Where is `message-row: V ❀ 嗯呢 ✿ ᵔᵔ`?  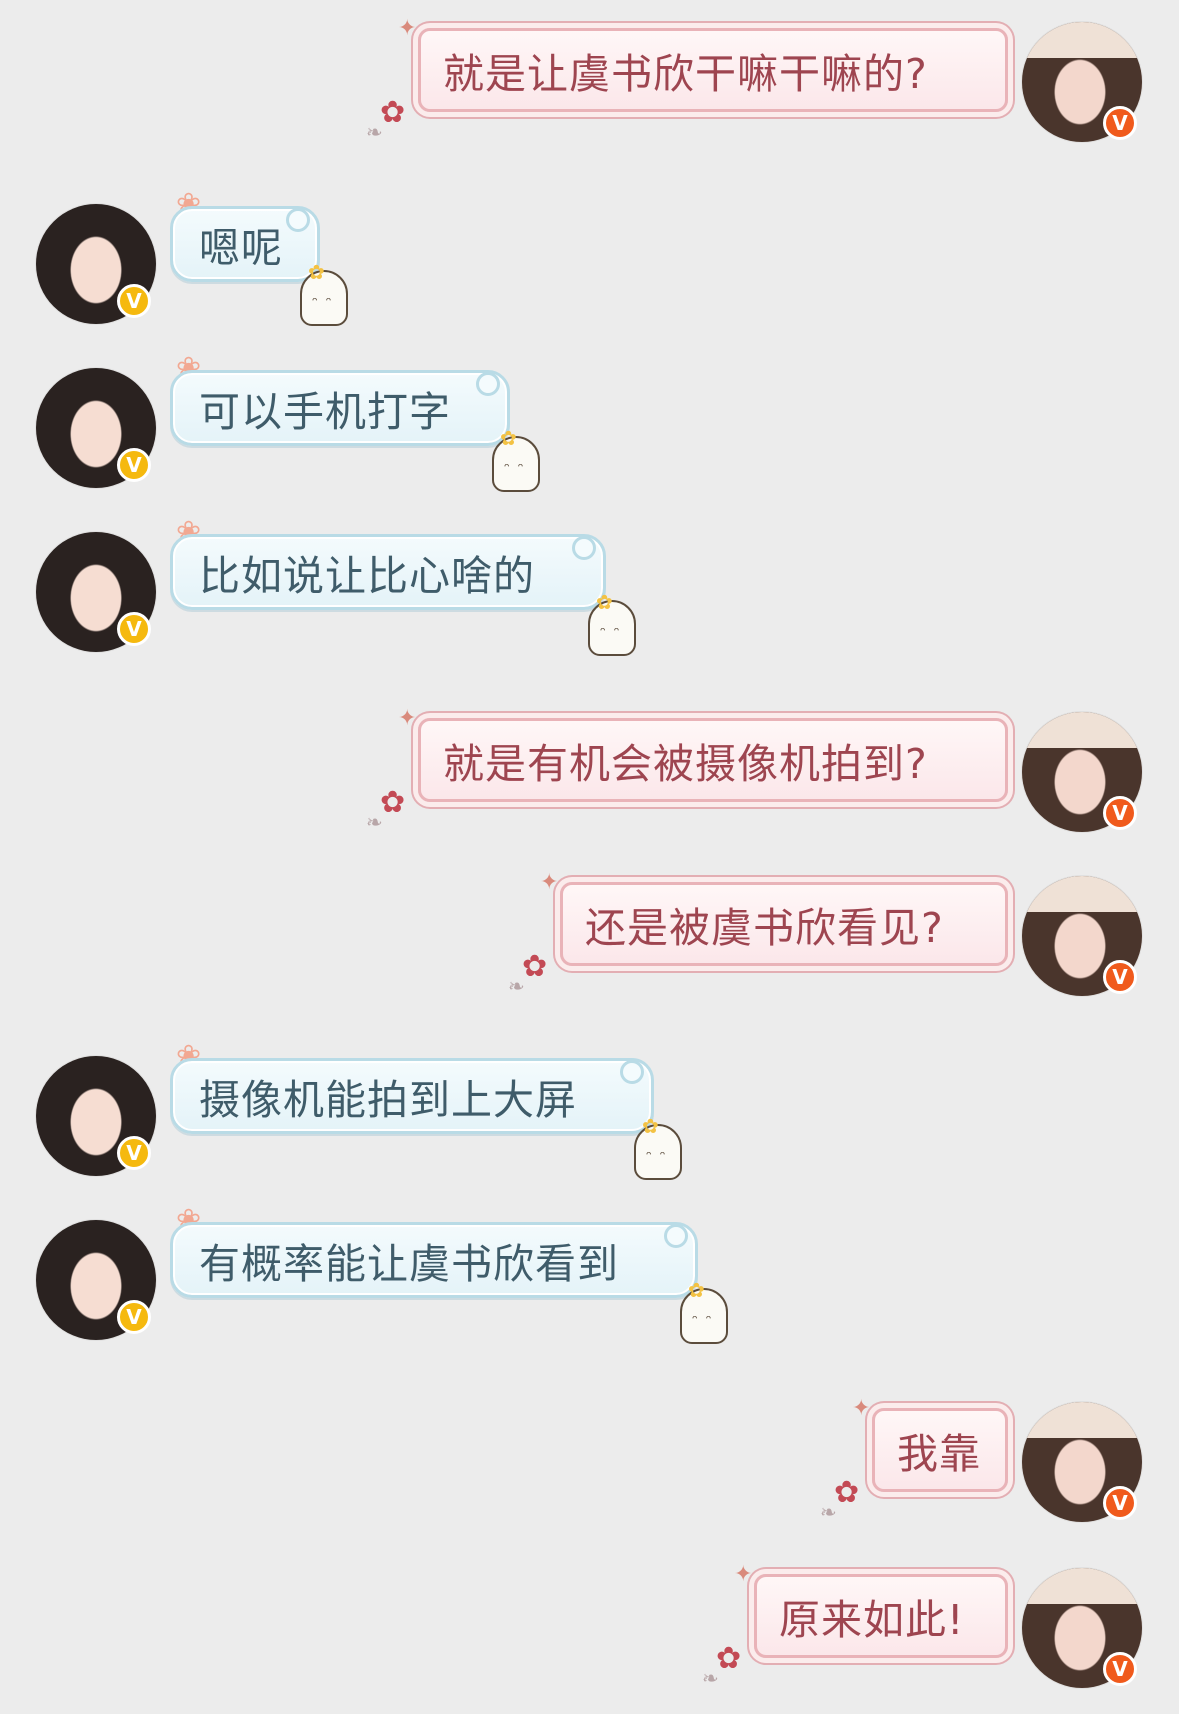
message-row: V ❀ 嗯呢 ✿ ᵔᵔ is located at coordinates (589, 258).